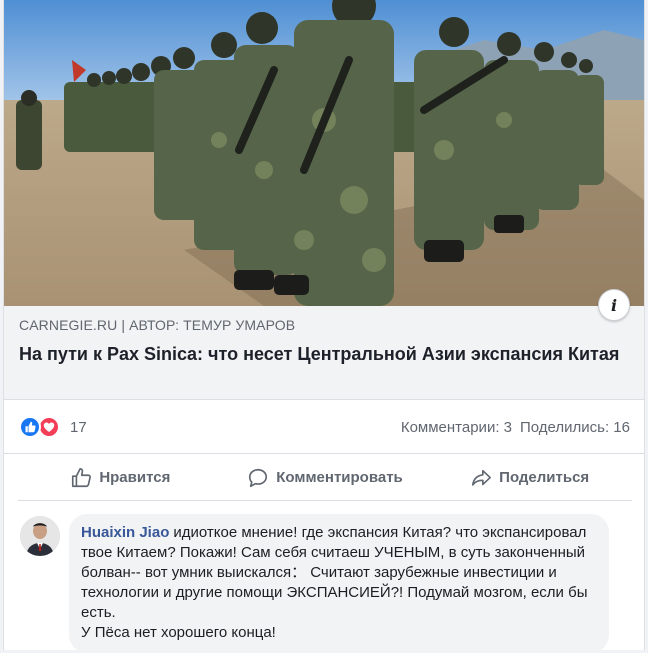  Describe the element at coordinates (82, 477) in the screenshot. I see `thumbs-up-icon` at that location.